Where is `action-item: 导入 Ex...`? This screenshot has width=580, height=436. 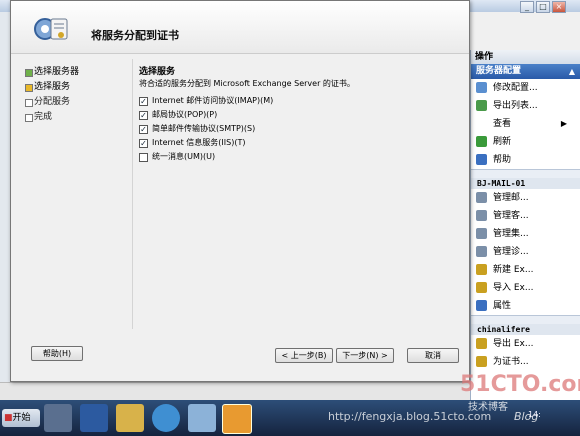
action-item: 导入 Ex... is located at coordinates (525, 288).